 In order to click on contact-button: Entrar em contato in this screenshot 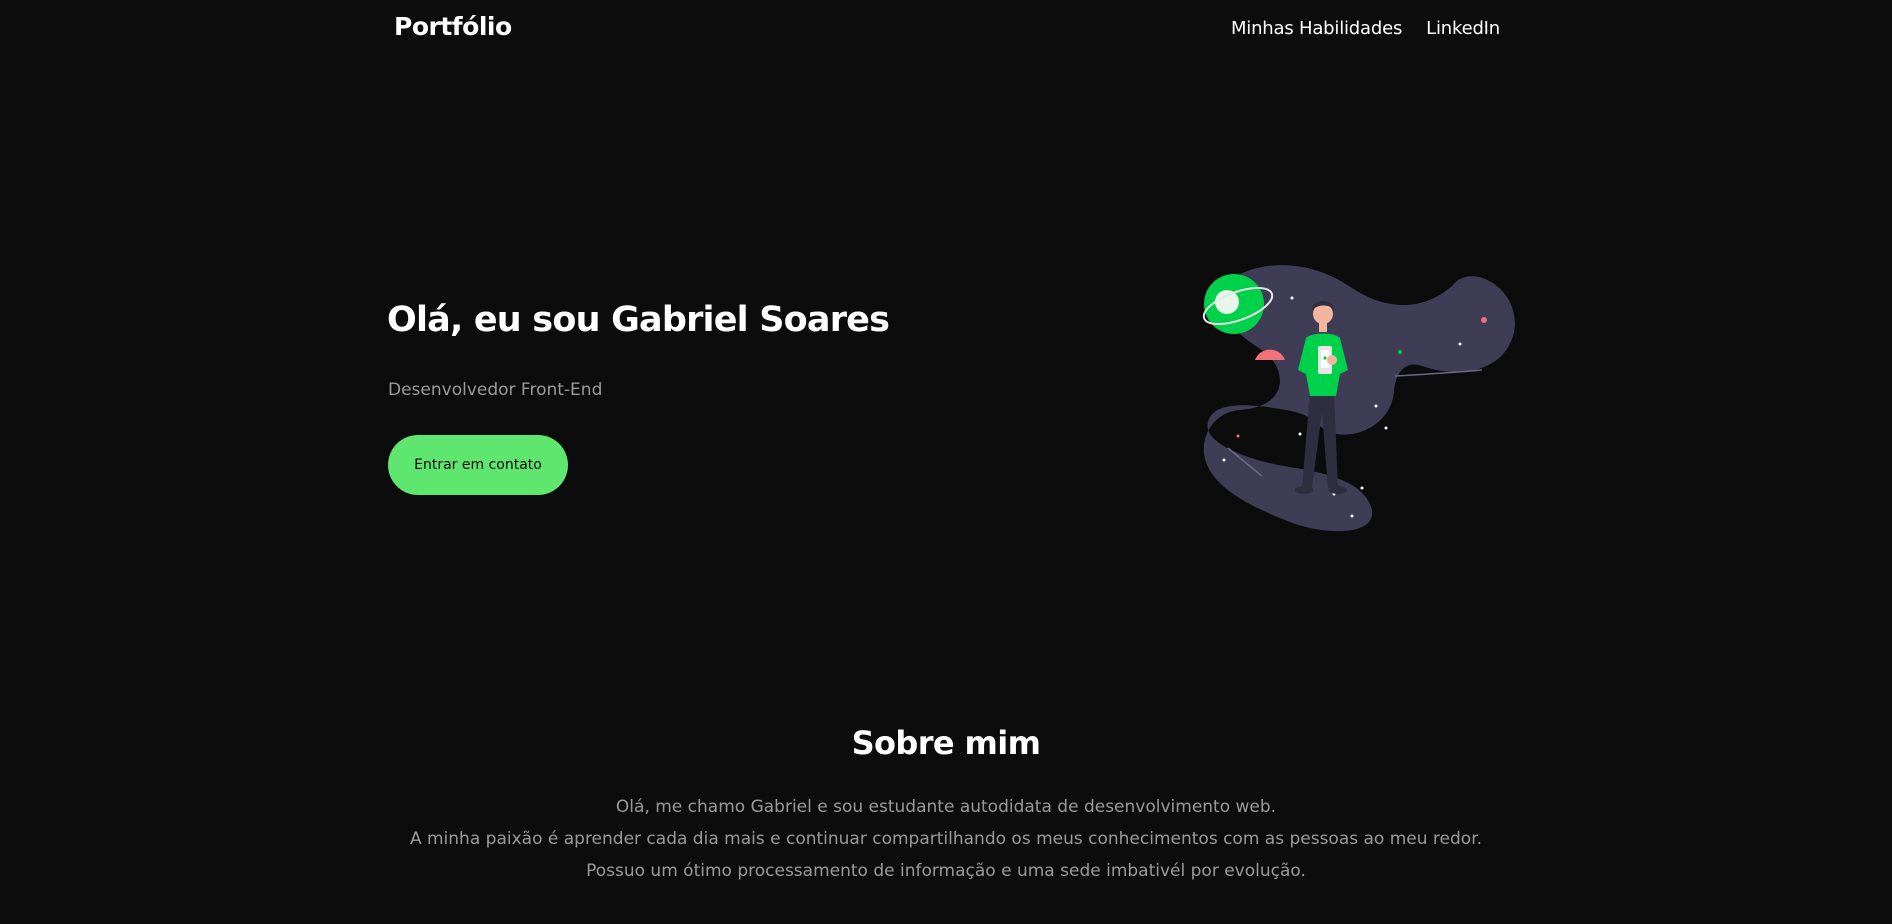, I will do `click(478, 465)`.